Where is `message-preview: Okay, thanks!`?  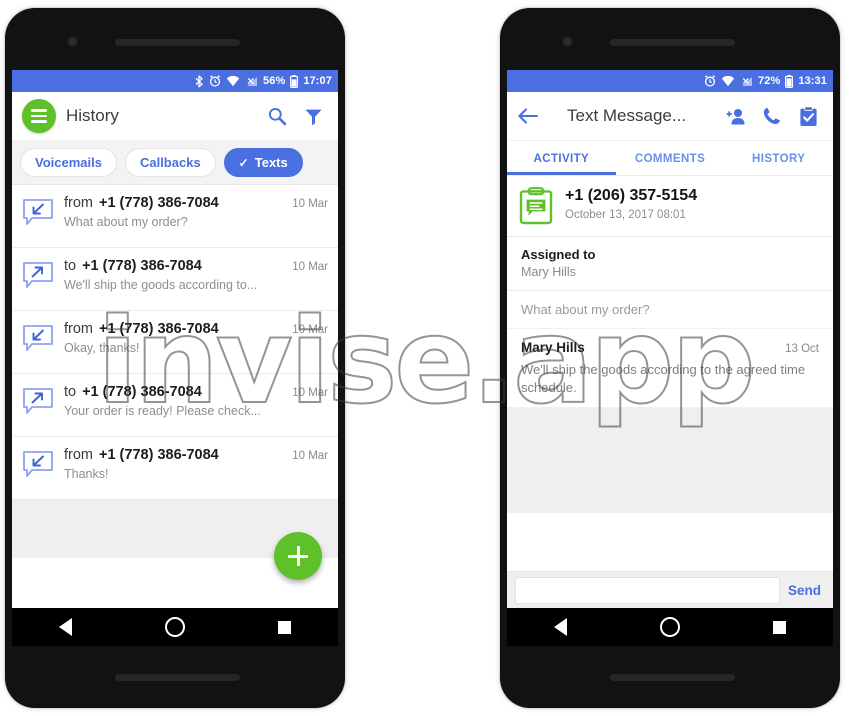 message-preview: Okay, thanks! is located at coordinates (102, 348).